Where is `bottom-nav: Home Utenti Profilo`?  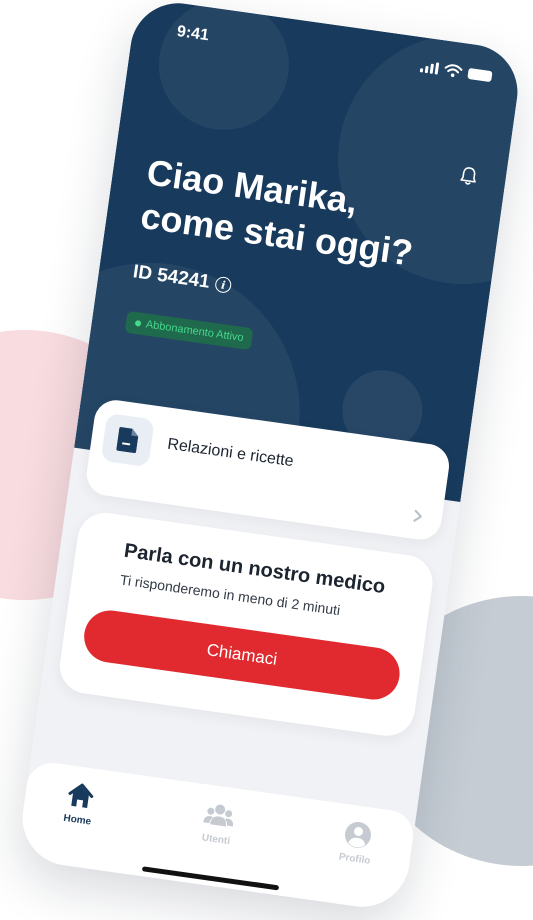
bottom-nav: Home Utenti Profilo is located at coordinates (216, 836).